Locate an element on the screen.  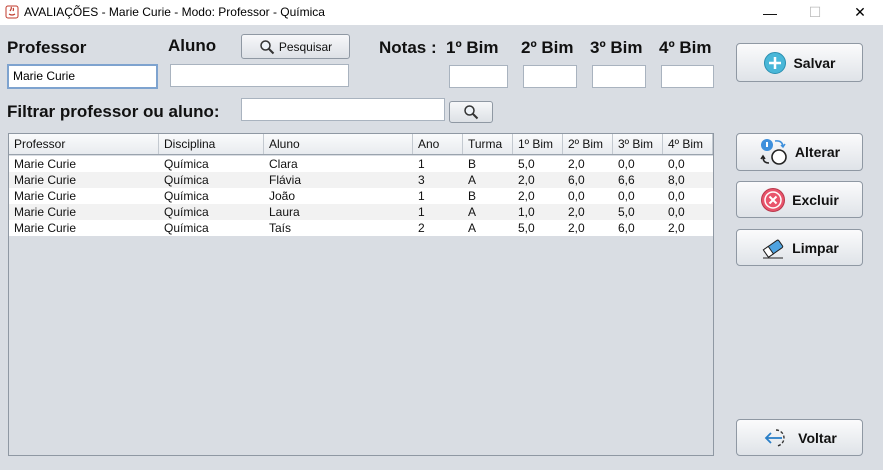
column-header-bim4: 4º Bim is located at coordinates (688, 144).